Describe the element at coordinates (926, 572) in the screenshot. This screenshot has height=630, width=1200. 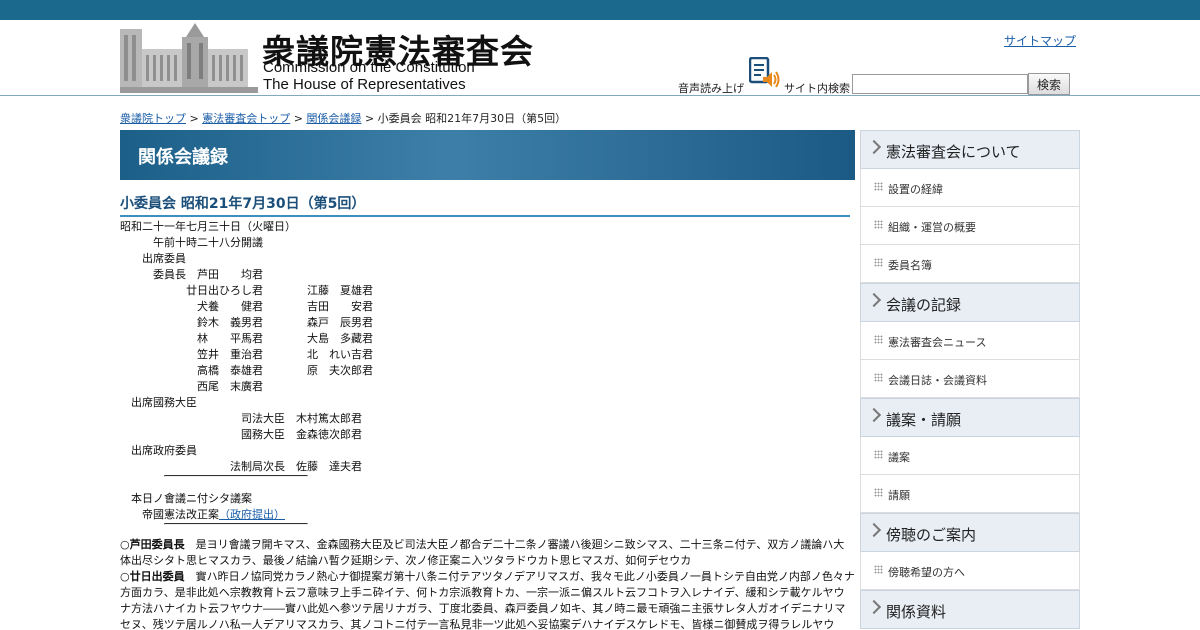
I see `sidebar-item-label: 傍聴希望の方へ` at that location.